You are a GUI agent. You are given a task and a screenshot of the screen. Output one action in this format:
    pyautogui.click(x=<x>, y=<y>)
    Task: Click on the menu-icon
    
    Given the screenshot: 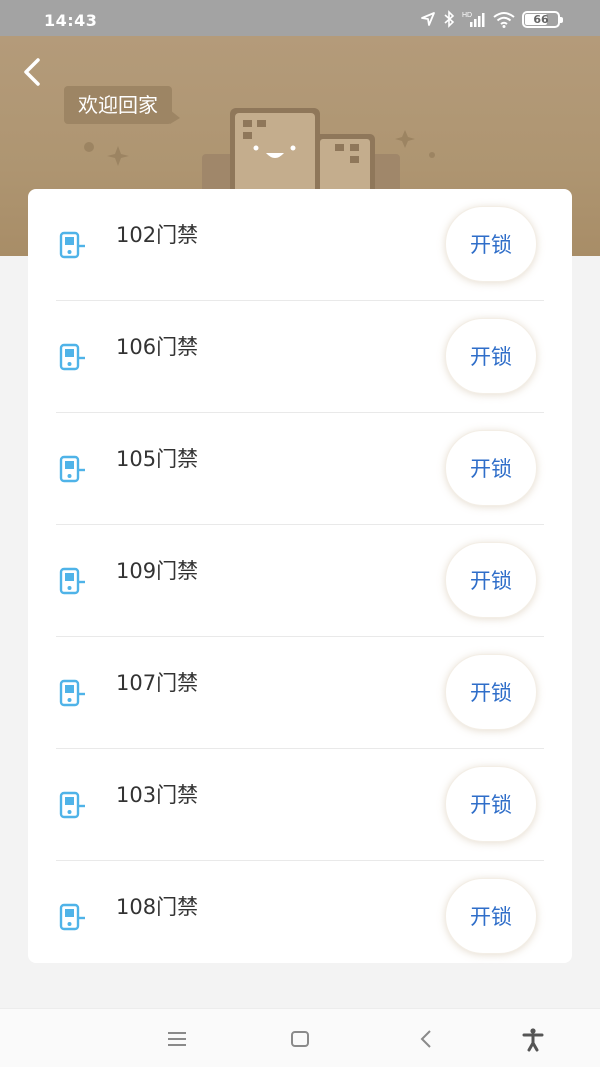 What is the action you would take?
    pyautogui.click(x=177, y=1039)
    